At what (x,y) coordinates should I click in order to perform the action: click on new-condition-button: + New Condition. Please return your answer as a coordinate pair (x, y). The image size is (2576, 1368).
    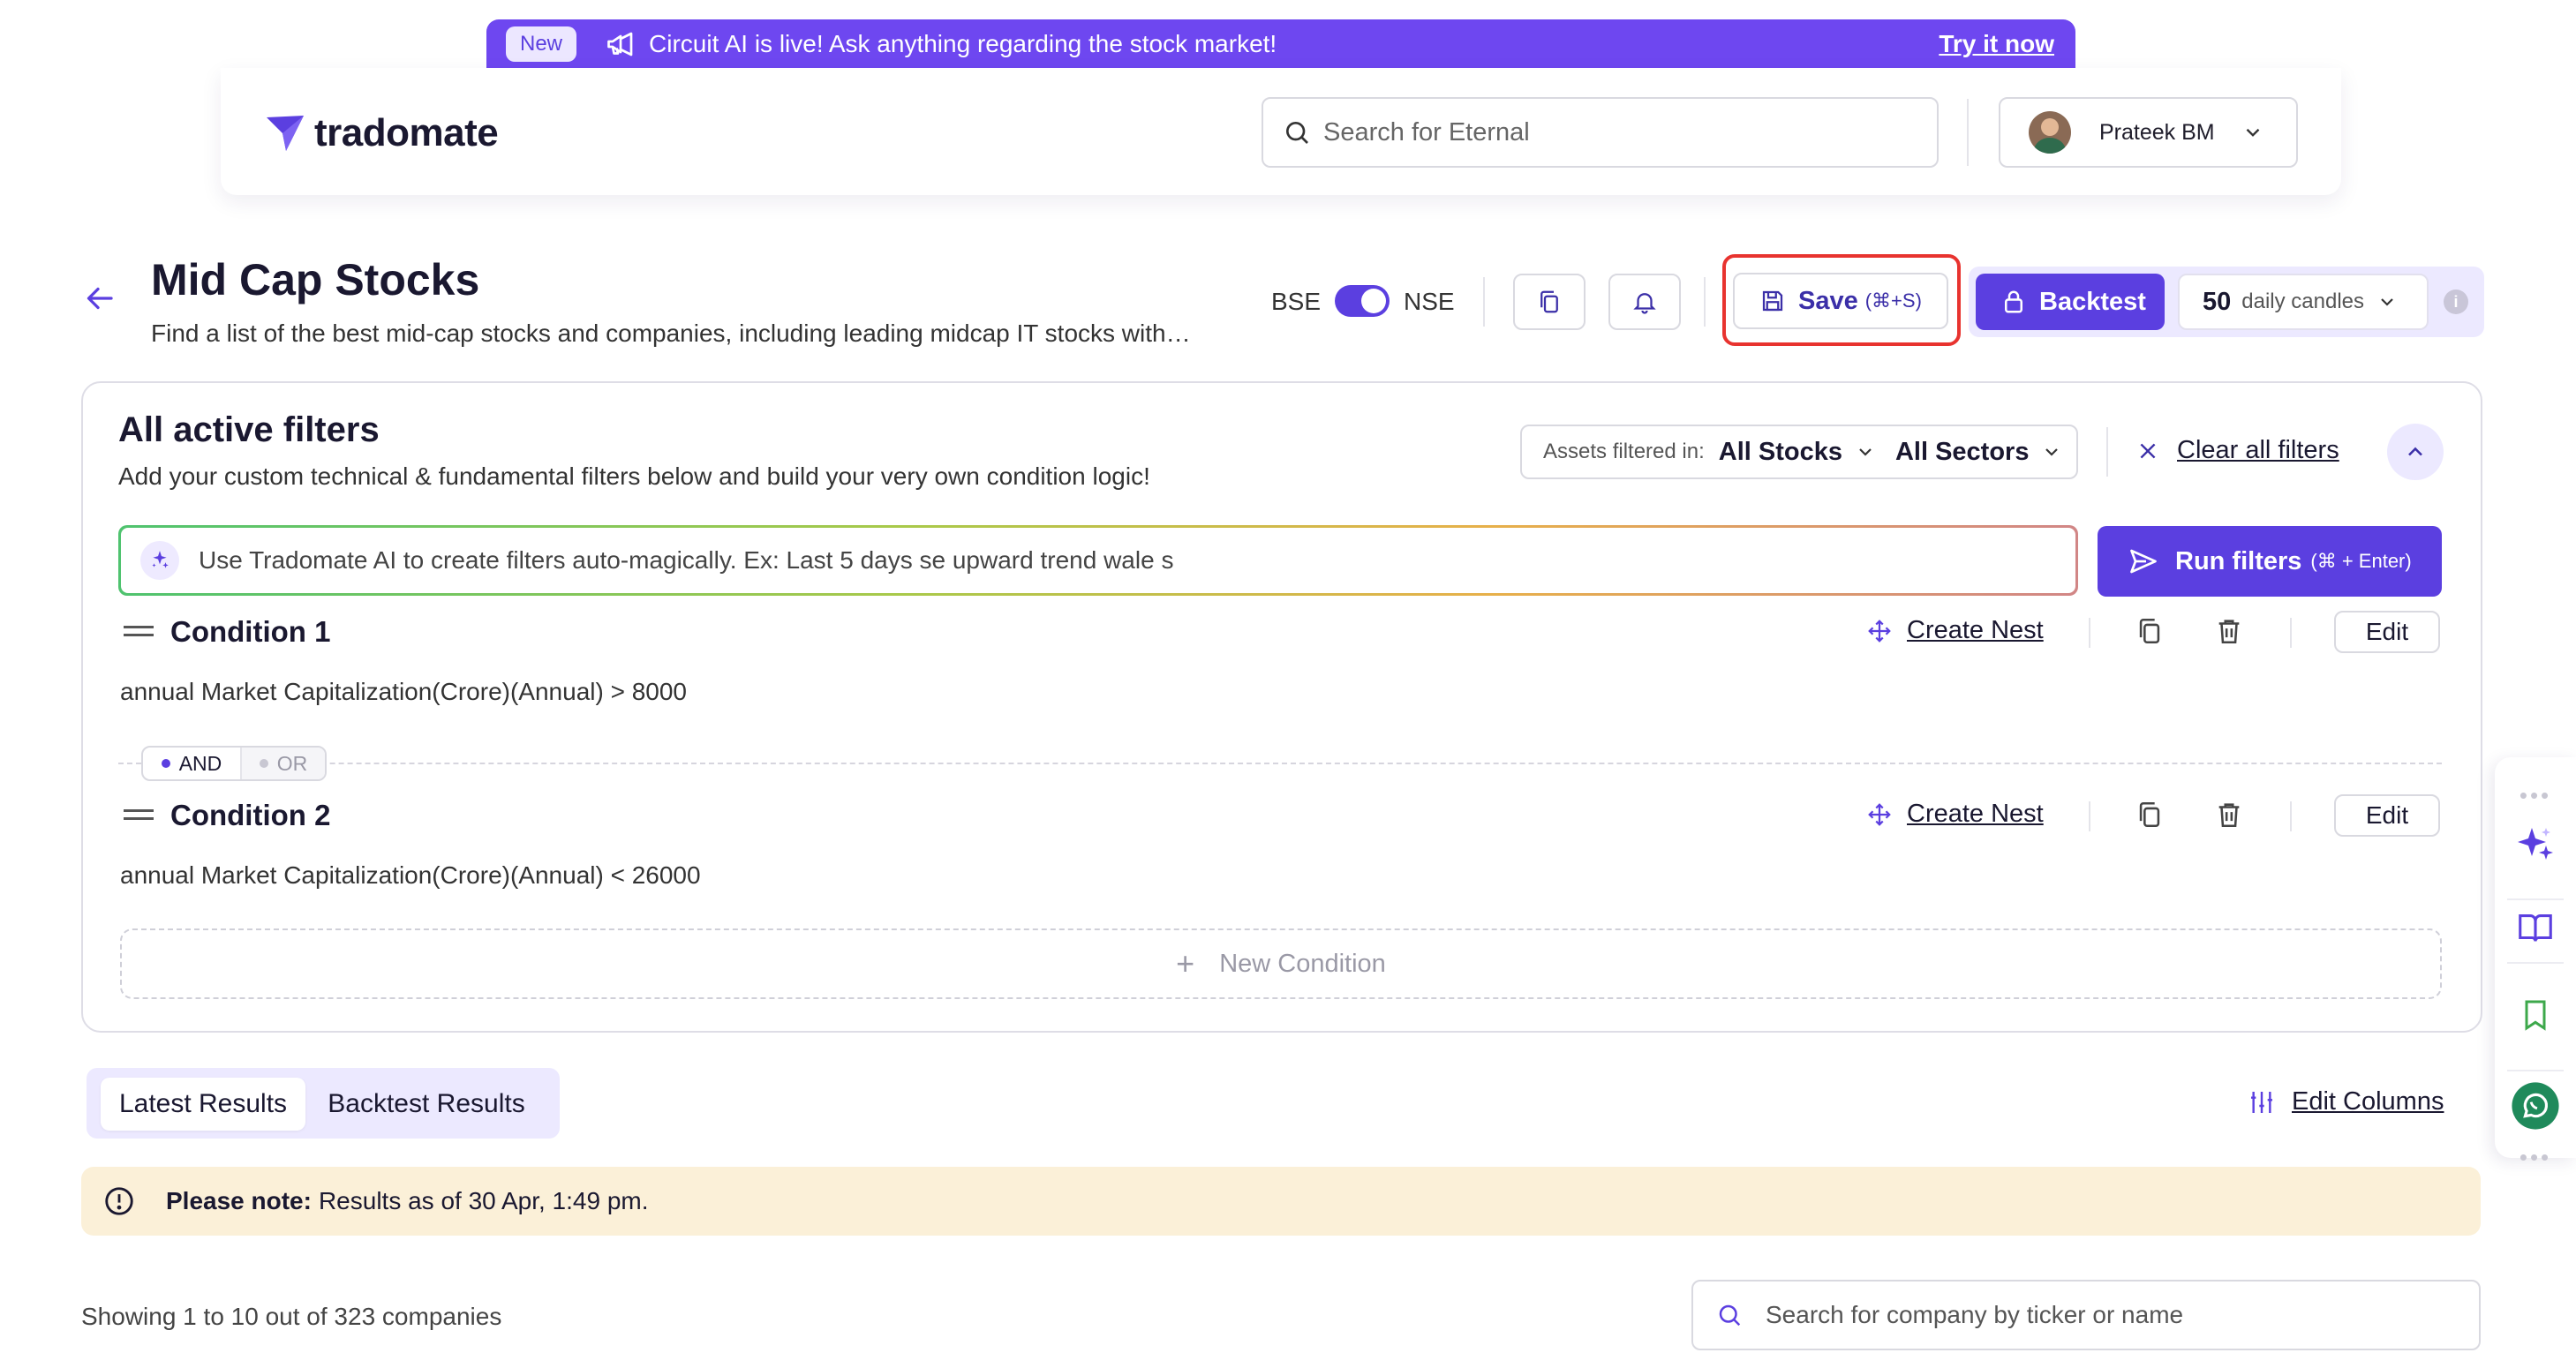
    Looking at the image, I should click on (1281, 963).